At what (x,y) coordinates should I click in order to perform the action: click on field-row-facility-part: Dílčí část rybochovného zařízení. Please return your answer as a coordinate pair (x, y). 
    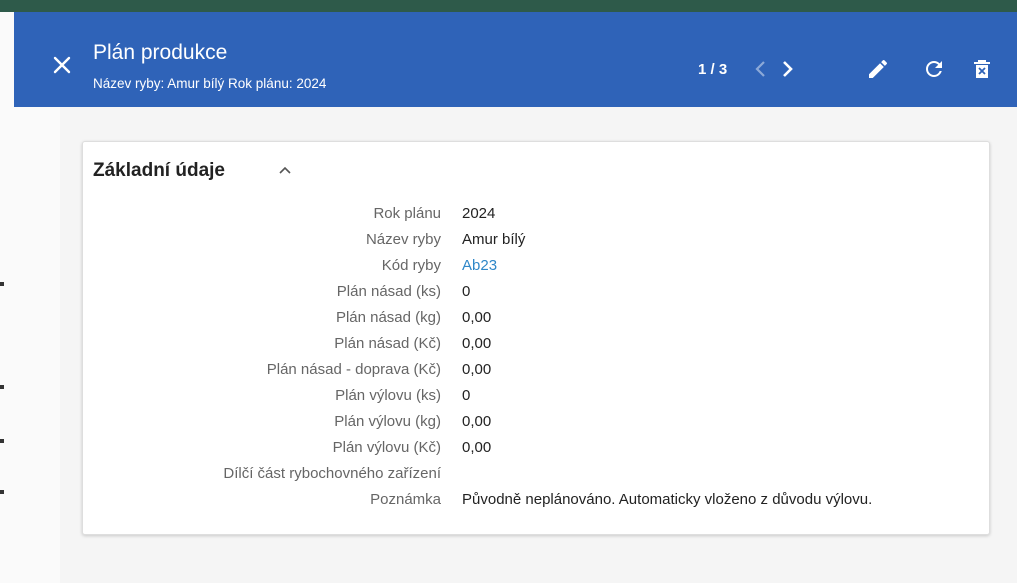
    Looking at the image, I should click on (536, 474).